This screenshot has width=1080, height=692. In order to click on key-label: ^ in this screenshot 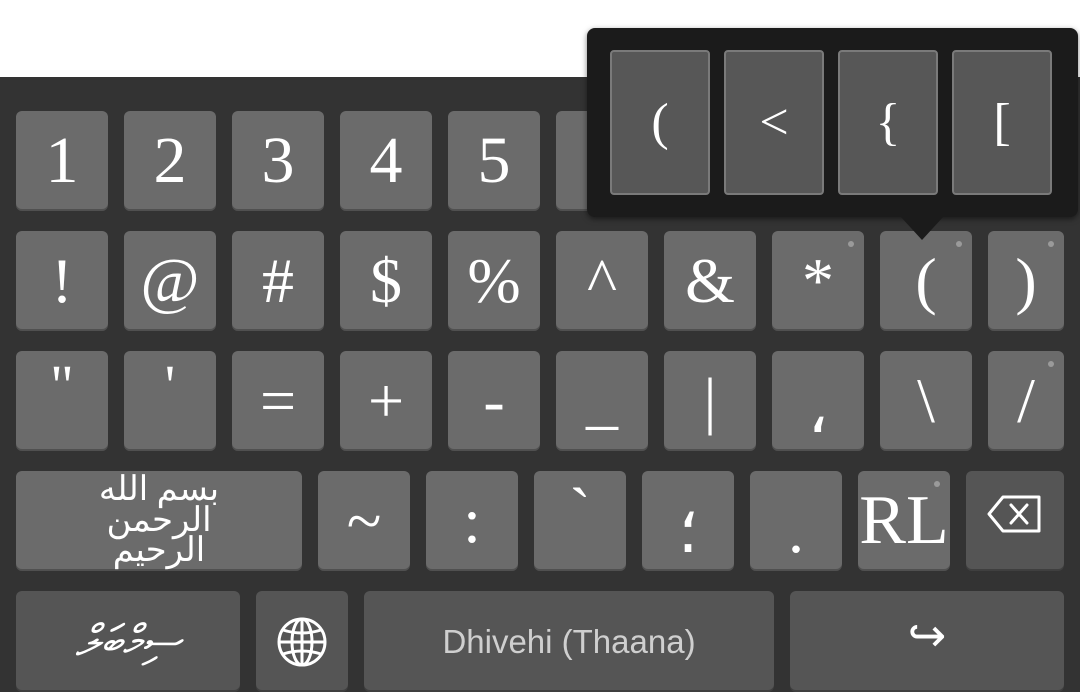, I will do `click(602, 280)`.